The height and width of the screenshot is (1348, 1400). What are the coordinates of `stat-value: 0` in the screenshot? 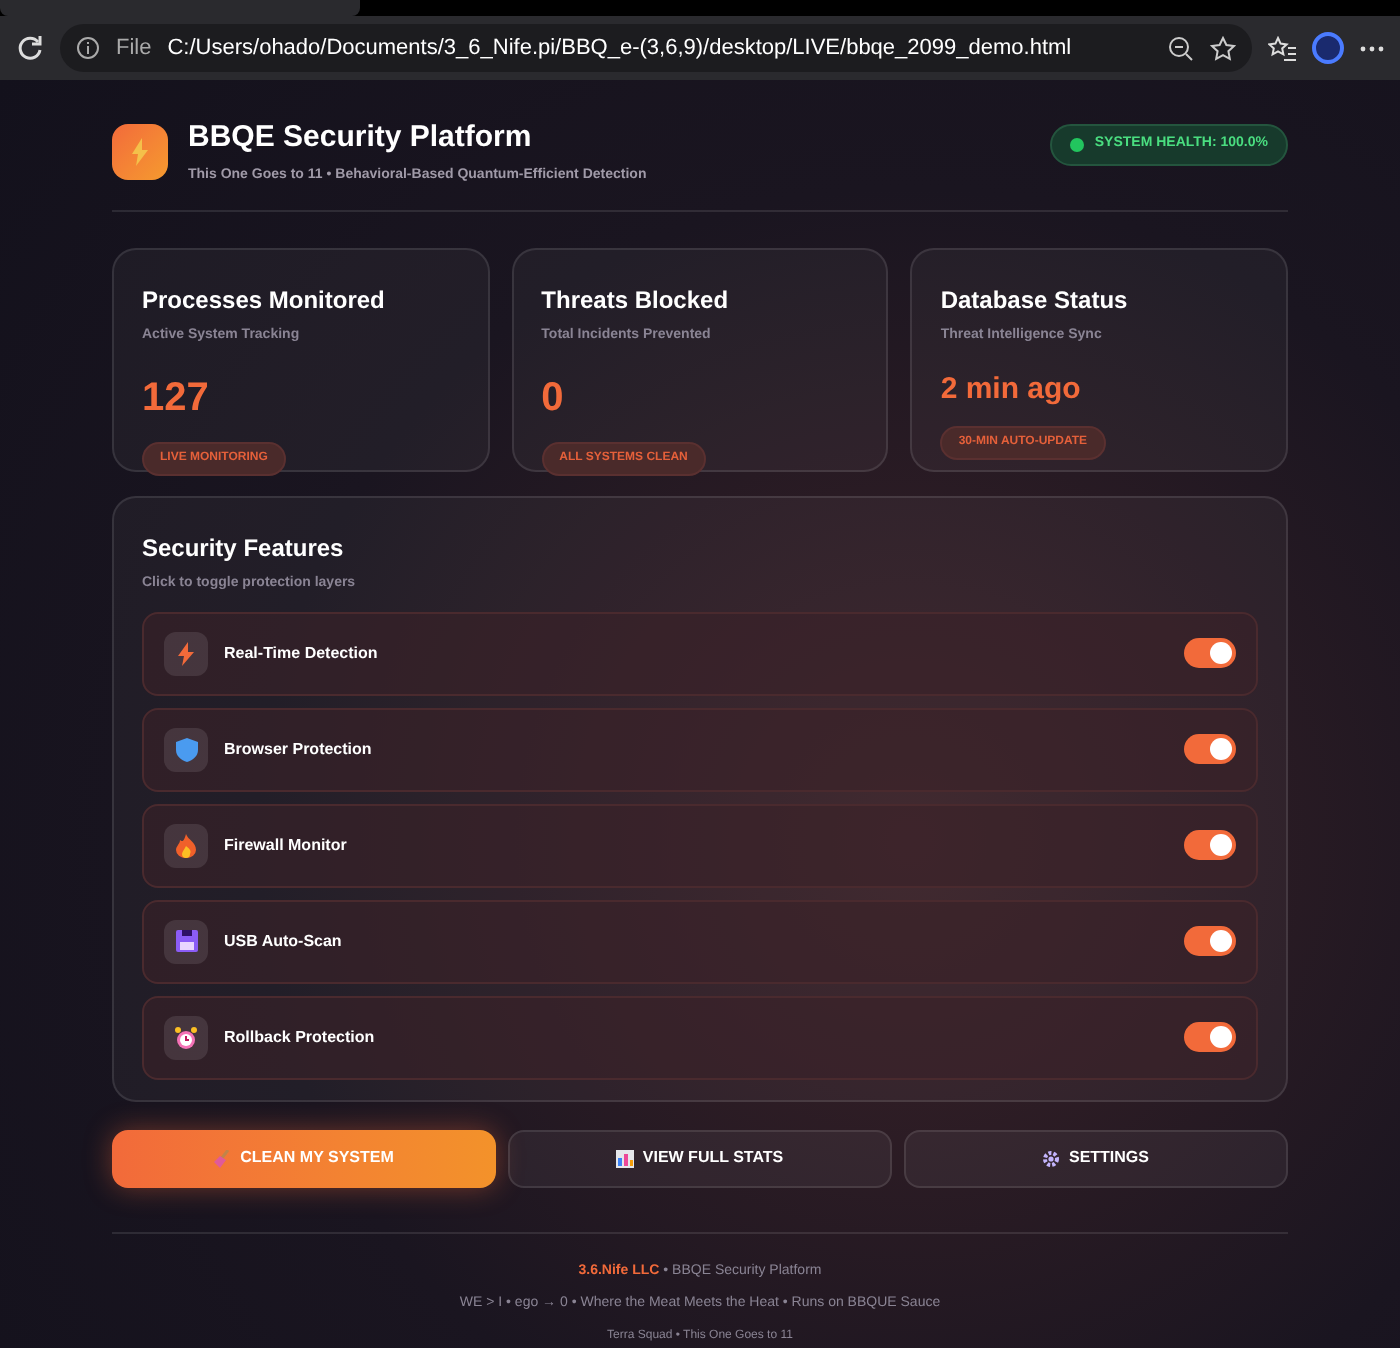 It's located at (553, 398).